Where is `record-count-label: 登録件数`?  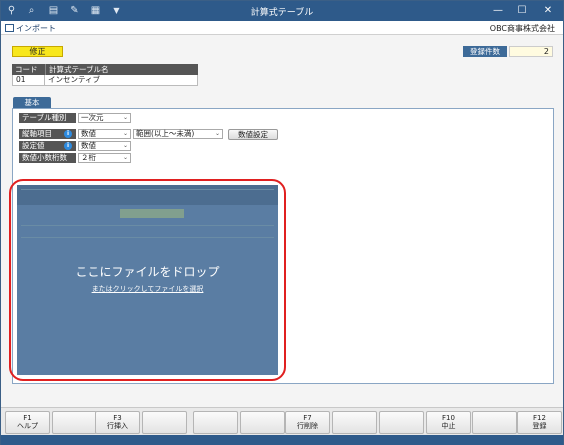
record-count-label: 登録件数 is located at coordinates (485, 51).